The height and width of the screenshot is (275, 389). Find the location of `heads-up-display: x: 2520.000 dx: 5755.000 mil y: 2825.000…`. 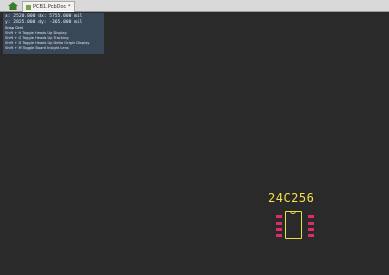

heads-up-display: x: 2520.000 dx: 5755.000 mil y: 2825.000… is located at coordinates (53, 33).